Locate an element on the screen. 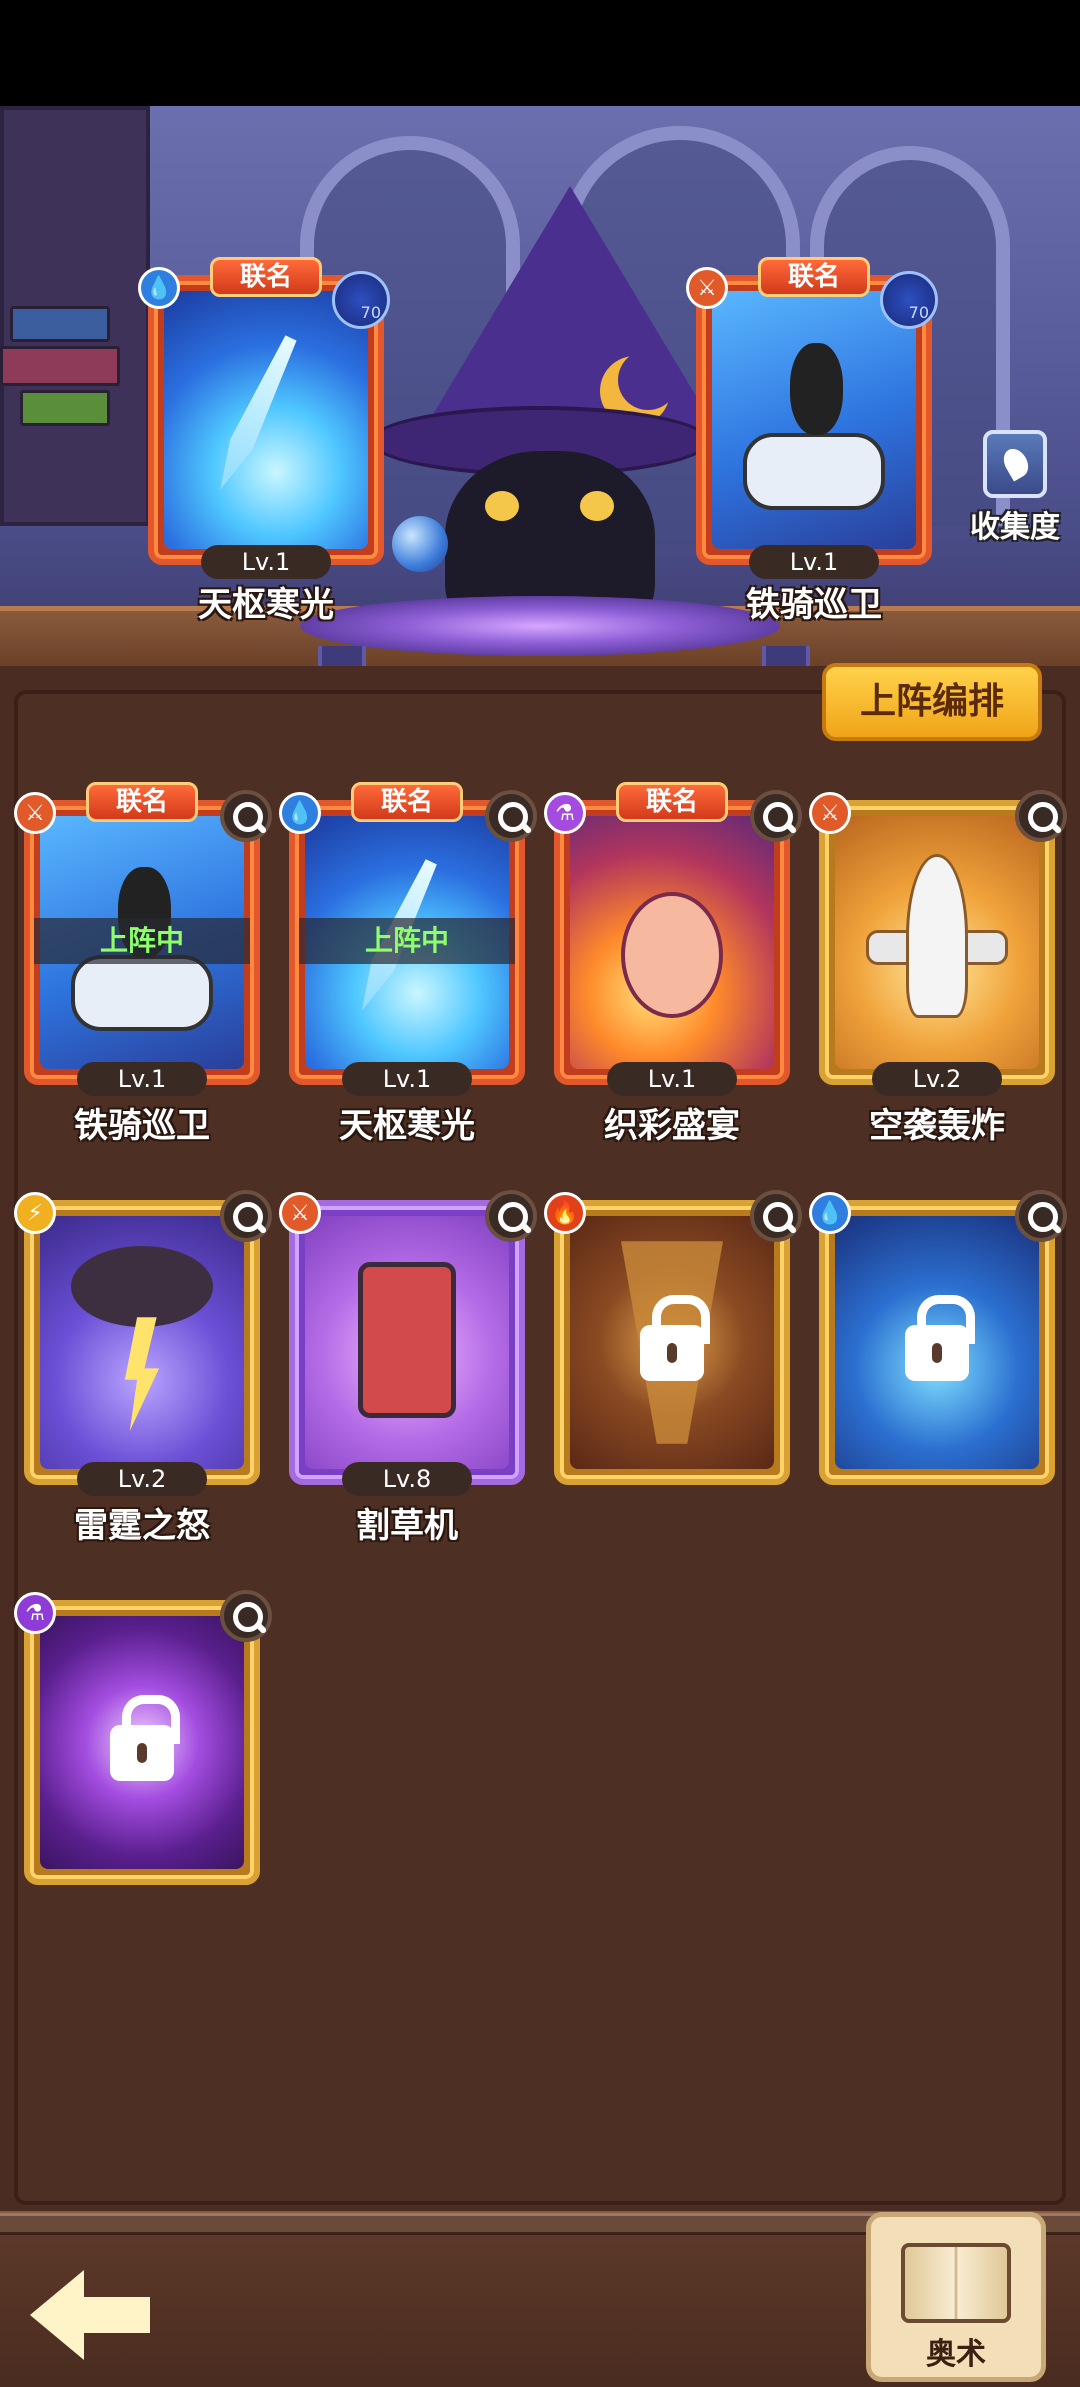 The image size is (1080, 2387). locked-card: ⚗ is located at coordinates (143, 1737).